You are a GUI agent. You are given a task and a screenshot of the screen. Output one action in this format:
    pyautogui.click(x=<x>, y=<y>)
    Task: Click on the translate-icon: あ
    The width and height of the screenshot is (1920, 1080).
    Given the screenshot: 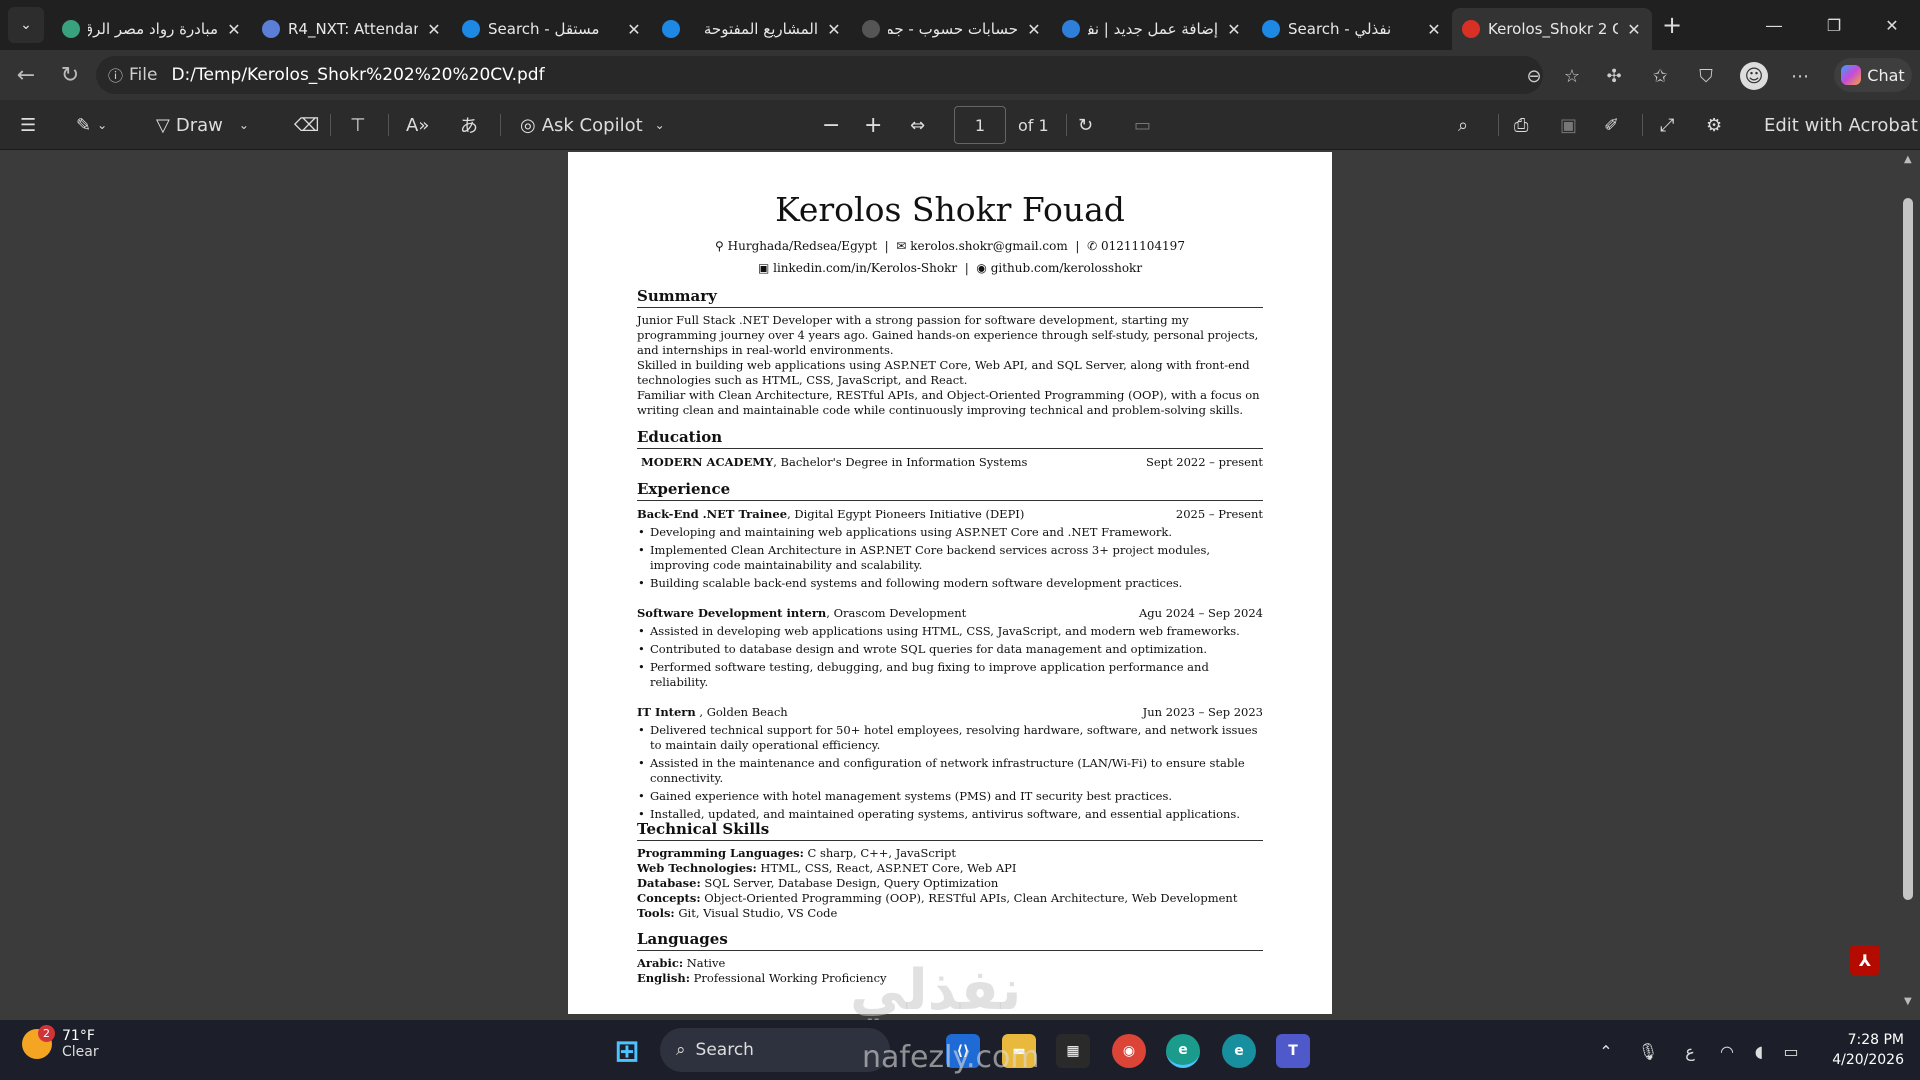 What is the action you would take?
    pyautogui.click(x=469, y=125)
    